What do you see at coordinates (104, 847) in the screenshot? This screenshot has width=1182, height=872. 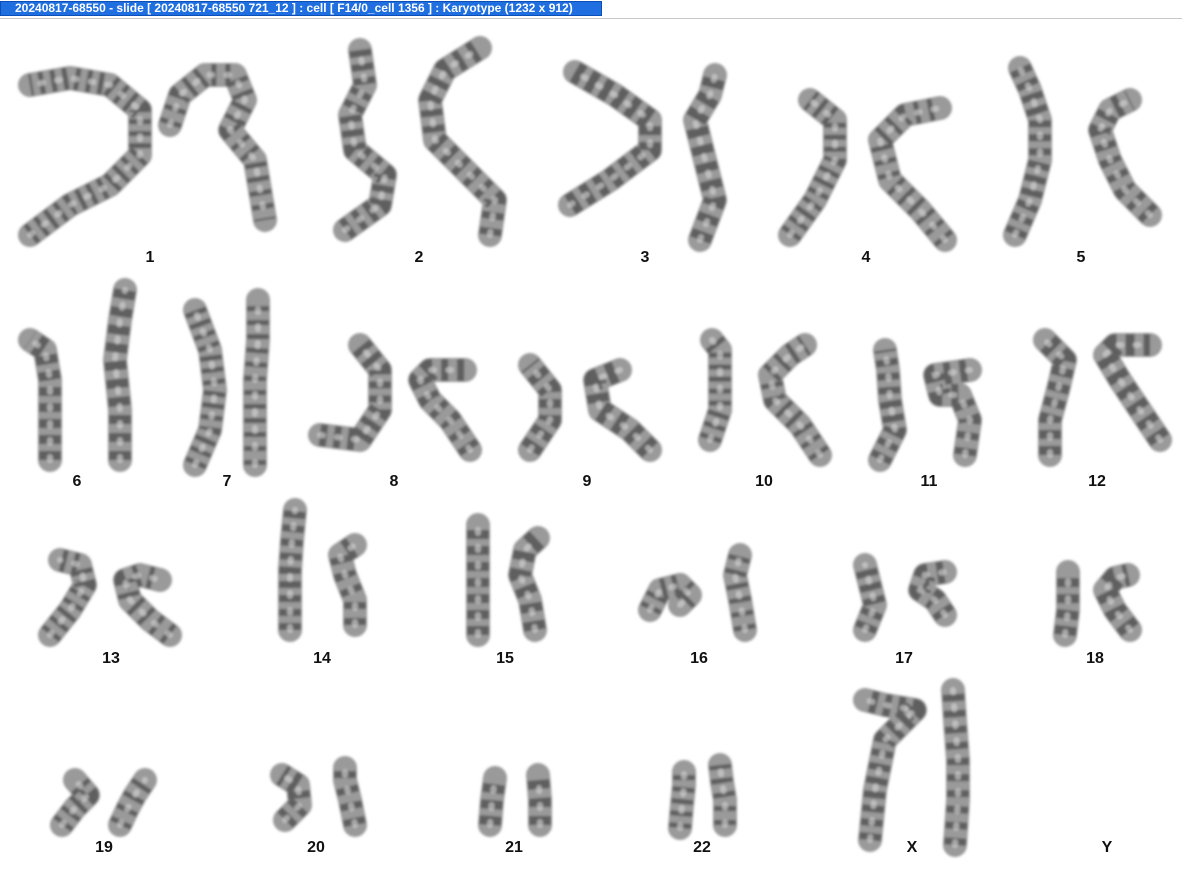 I see `chromosome-label-19: 19` at bounding box center [104, 847].